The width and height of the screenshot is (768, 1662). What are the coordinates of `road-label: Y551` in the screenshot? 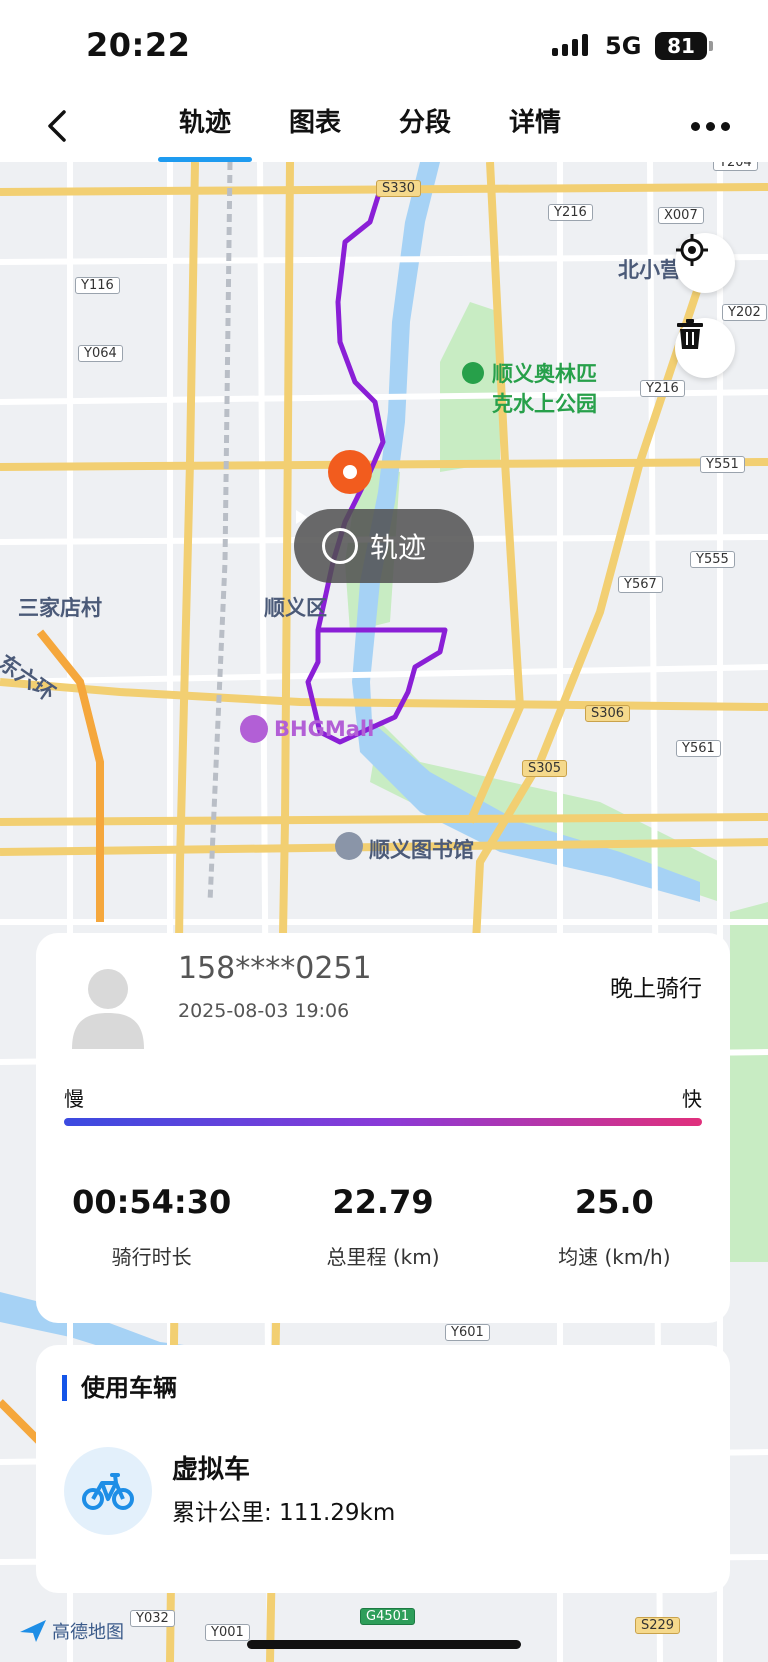 It's located at (722, 464).